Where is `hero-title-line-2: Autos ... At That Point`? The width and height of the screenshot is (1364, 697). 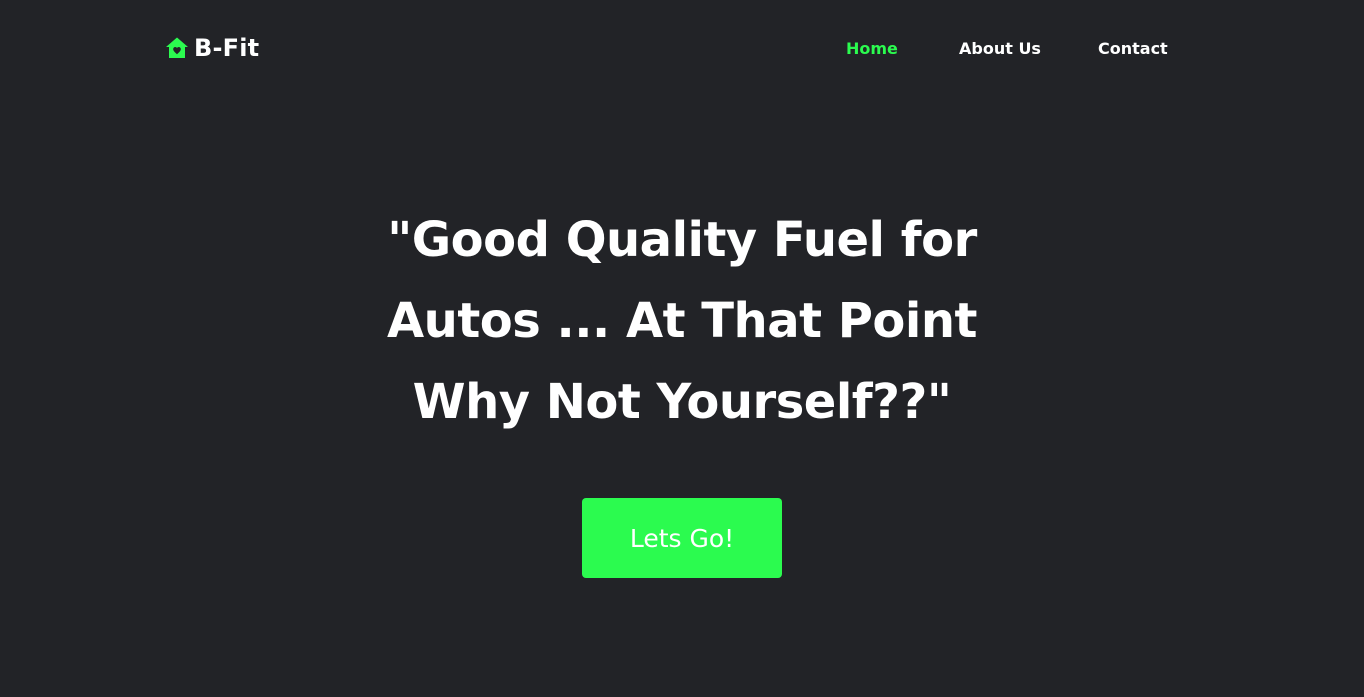
hero-title-line-2: Autos ... At That Point is located at coordinates (682, 321).